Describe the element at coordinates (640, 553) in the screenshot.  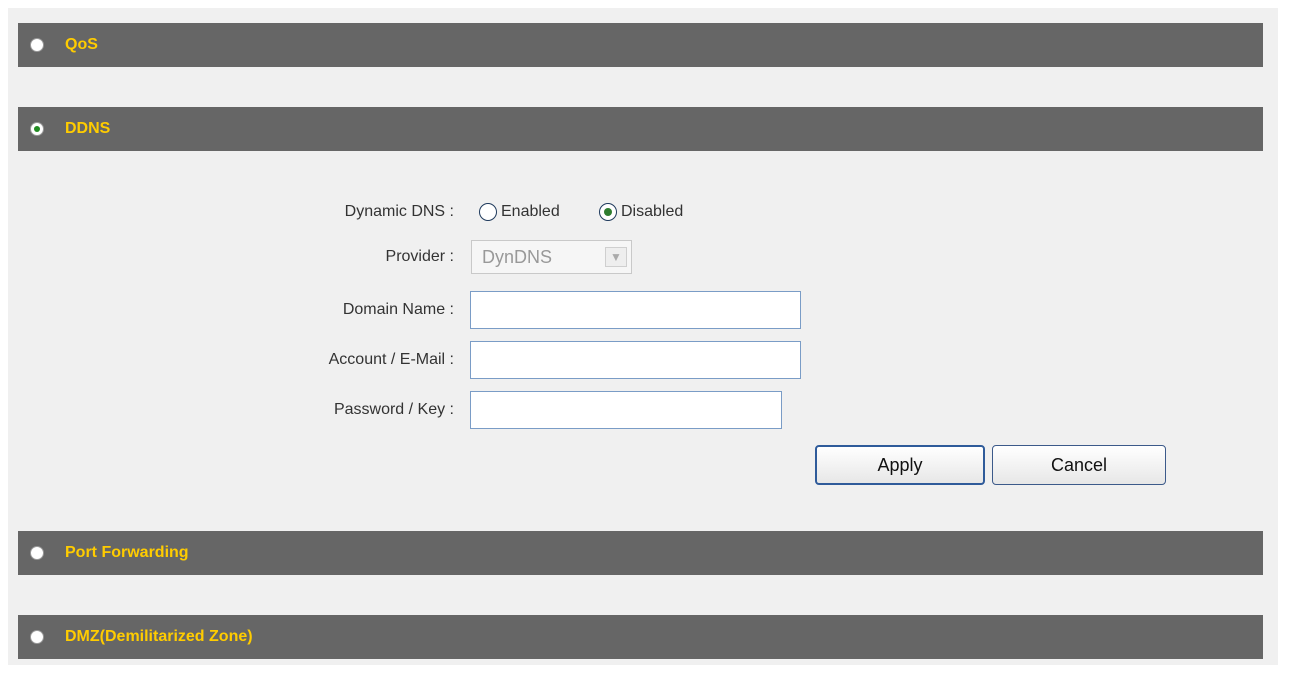
I see `section-port-forwarding: Port Forwarding` at that location.